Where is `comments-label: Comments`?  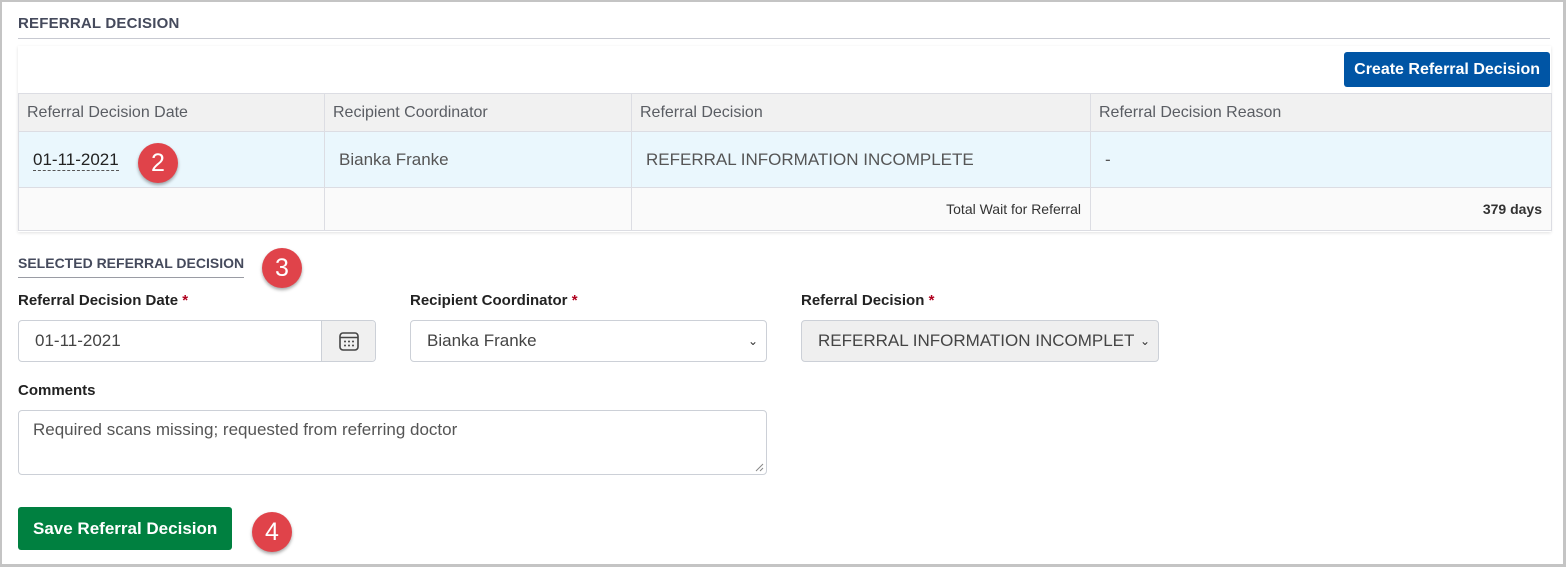
comments-label: Comments is located at coordinates (57, 390).